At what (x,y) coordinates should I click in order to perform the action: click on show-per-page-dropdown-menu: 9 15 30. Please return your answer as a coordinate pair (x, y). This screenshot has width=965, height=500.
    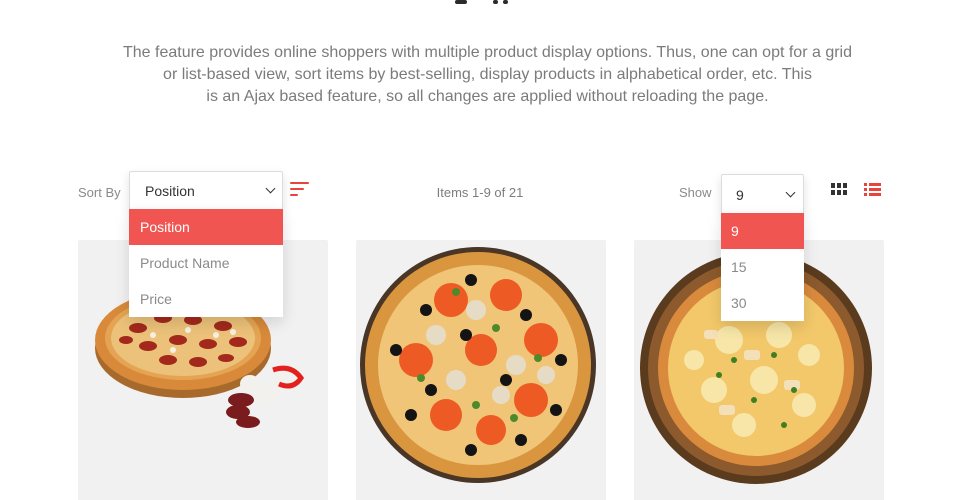
    Looking at the image, I should click on (762, 267).